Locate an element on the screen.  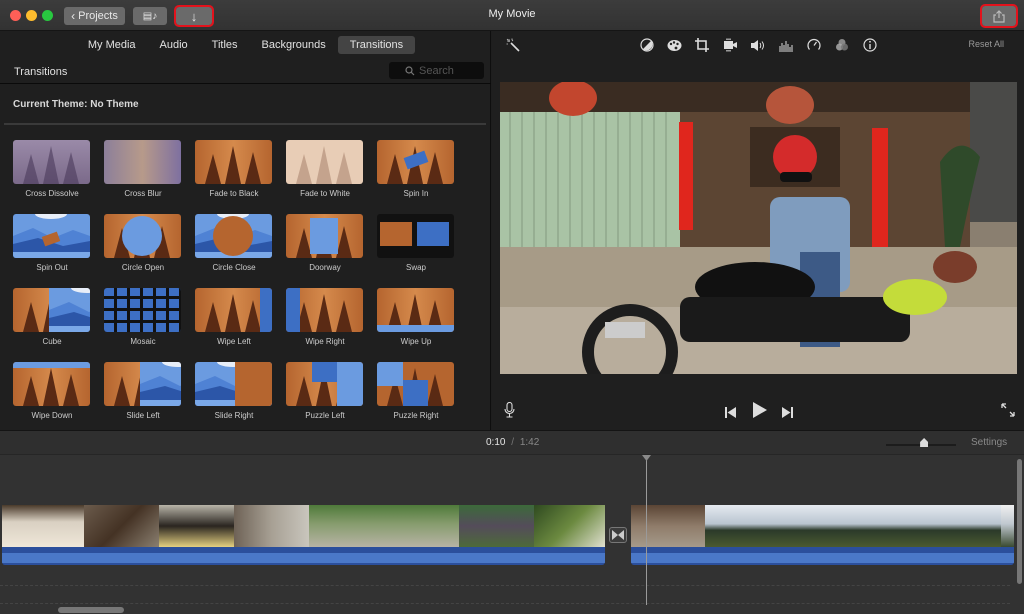
transition-label: Circle Open is located at coordinates (143, 267).